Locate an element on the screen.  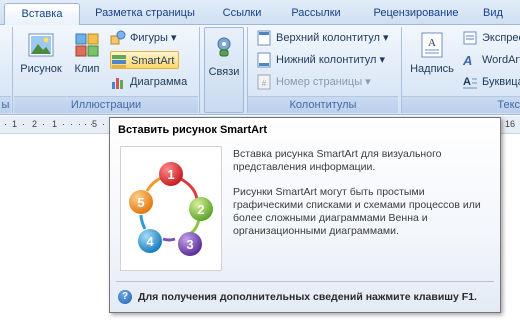
shapes-icon is located at coordinates (118, 38).